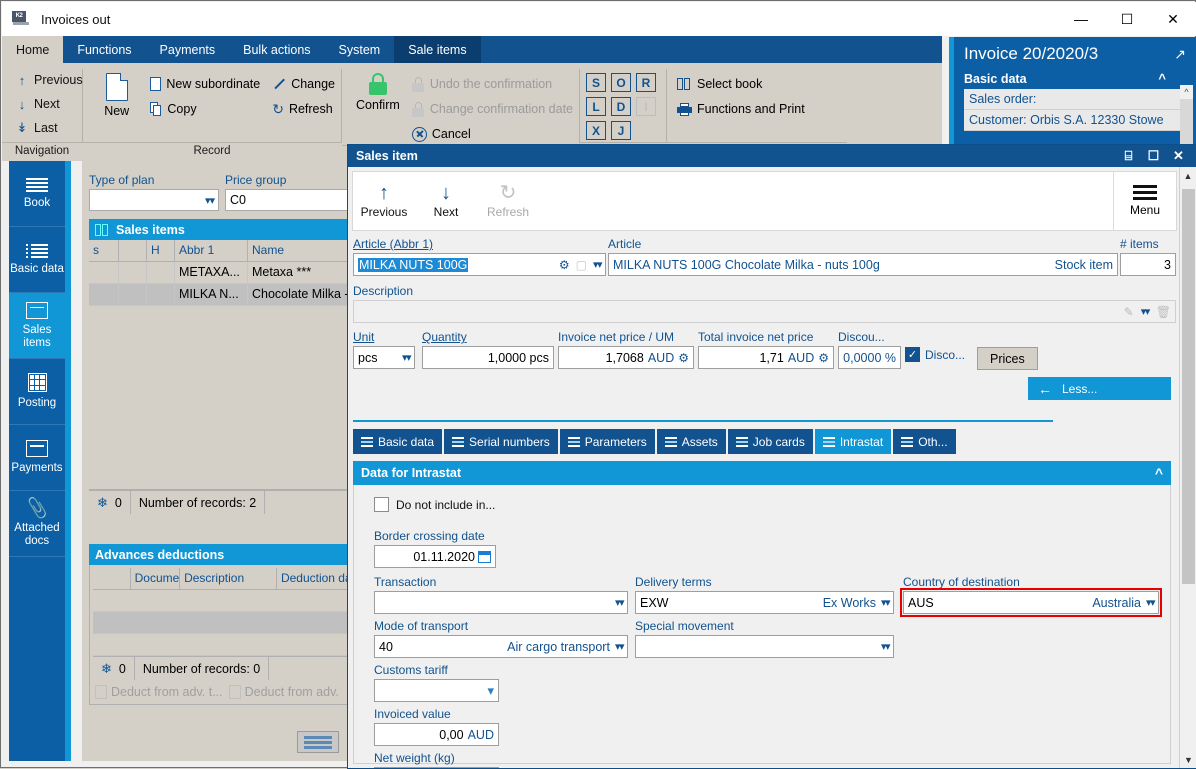 This screenshot has width=1196, height=769. I want to click on country-of-destination-input: AUS Australia ▾▾, so click(1031, 602).